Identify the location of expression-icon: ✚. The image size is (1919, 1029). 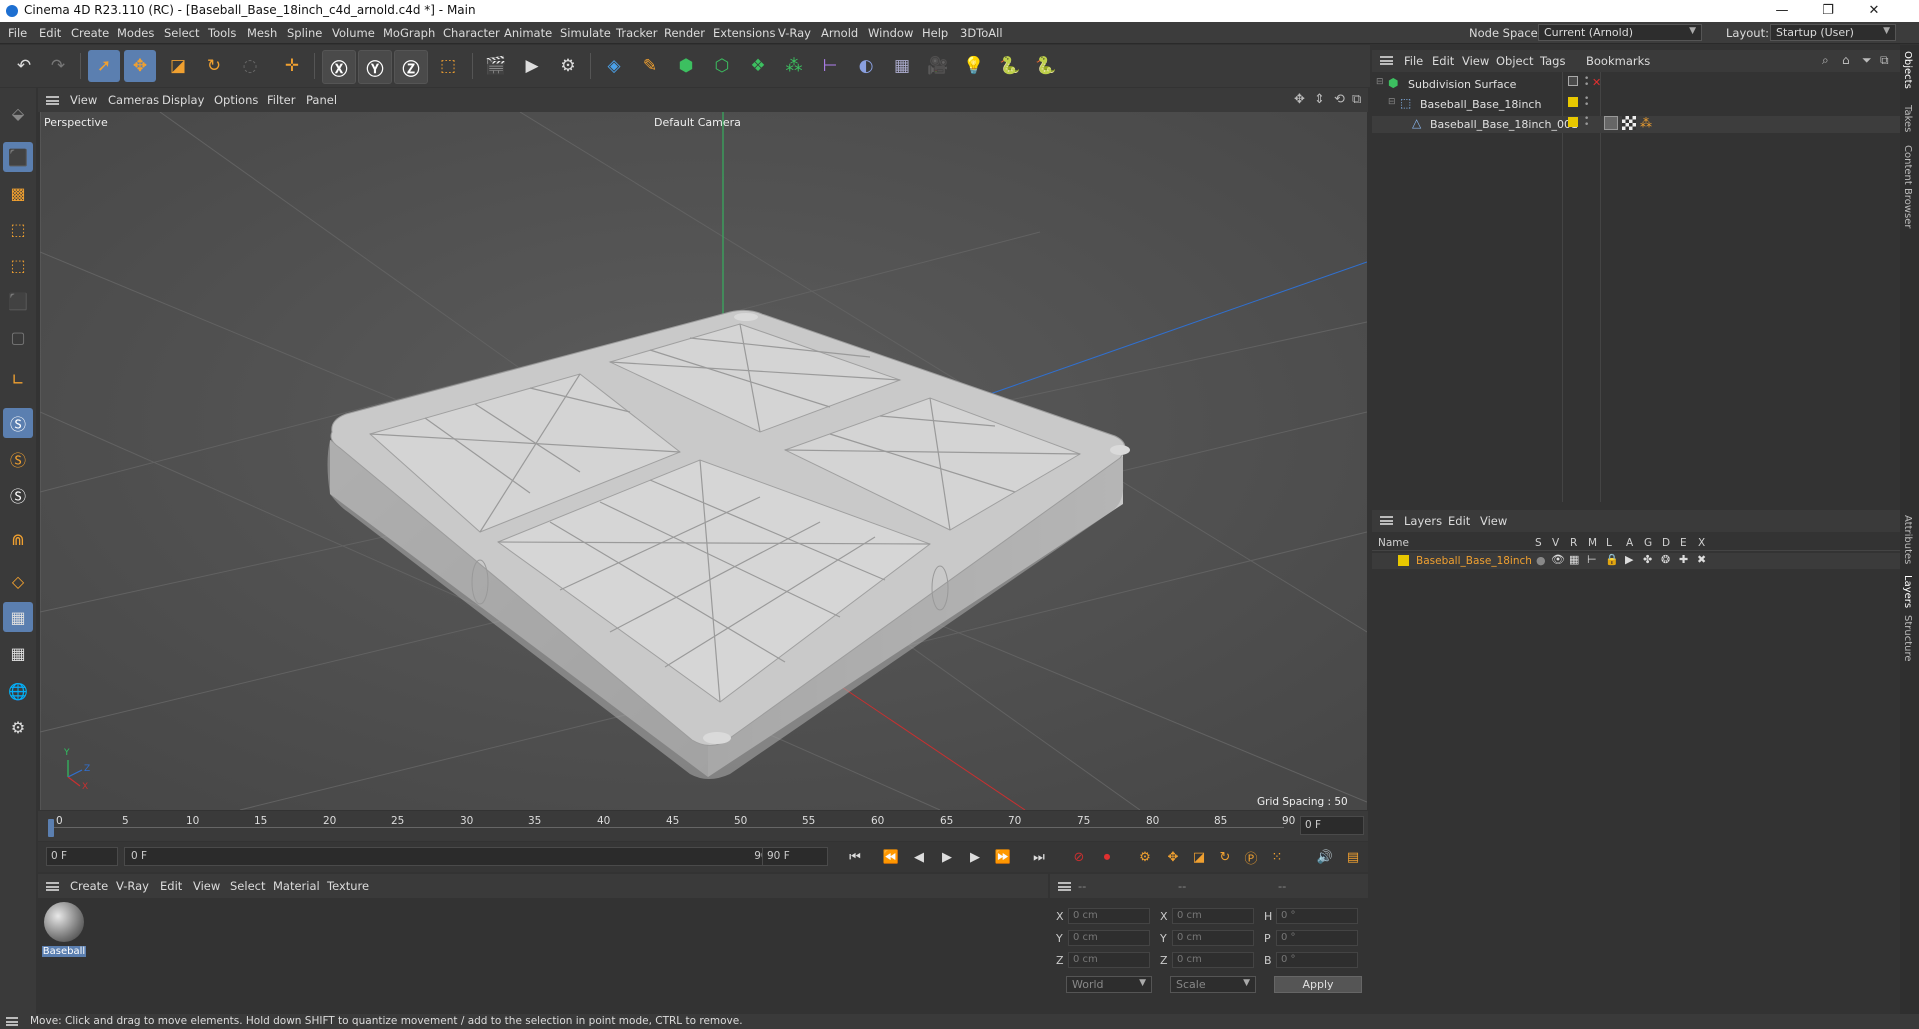
(1683, 559).